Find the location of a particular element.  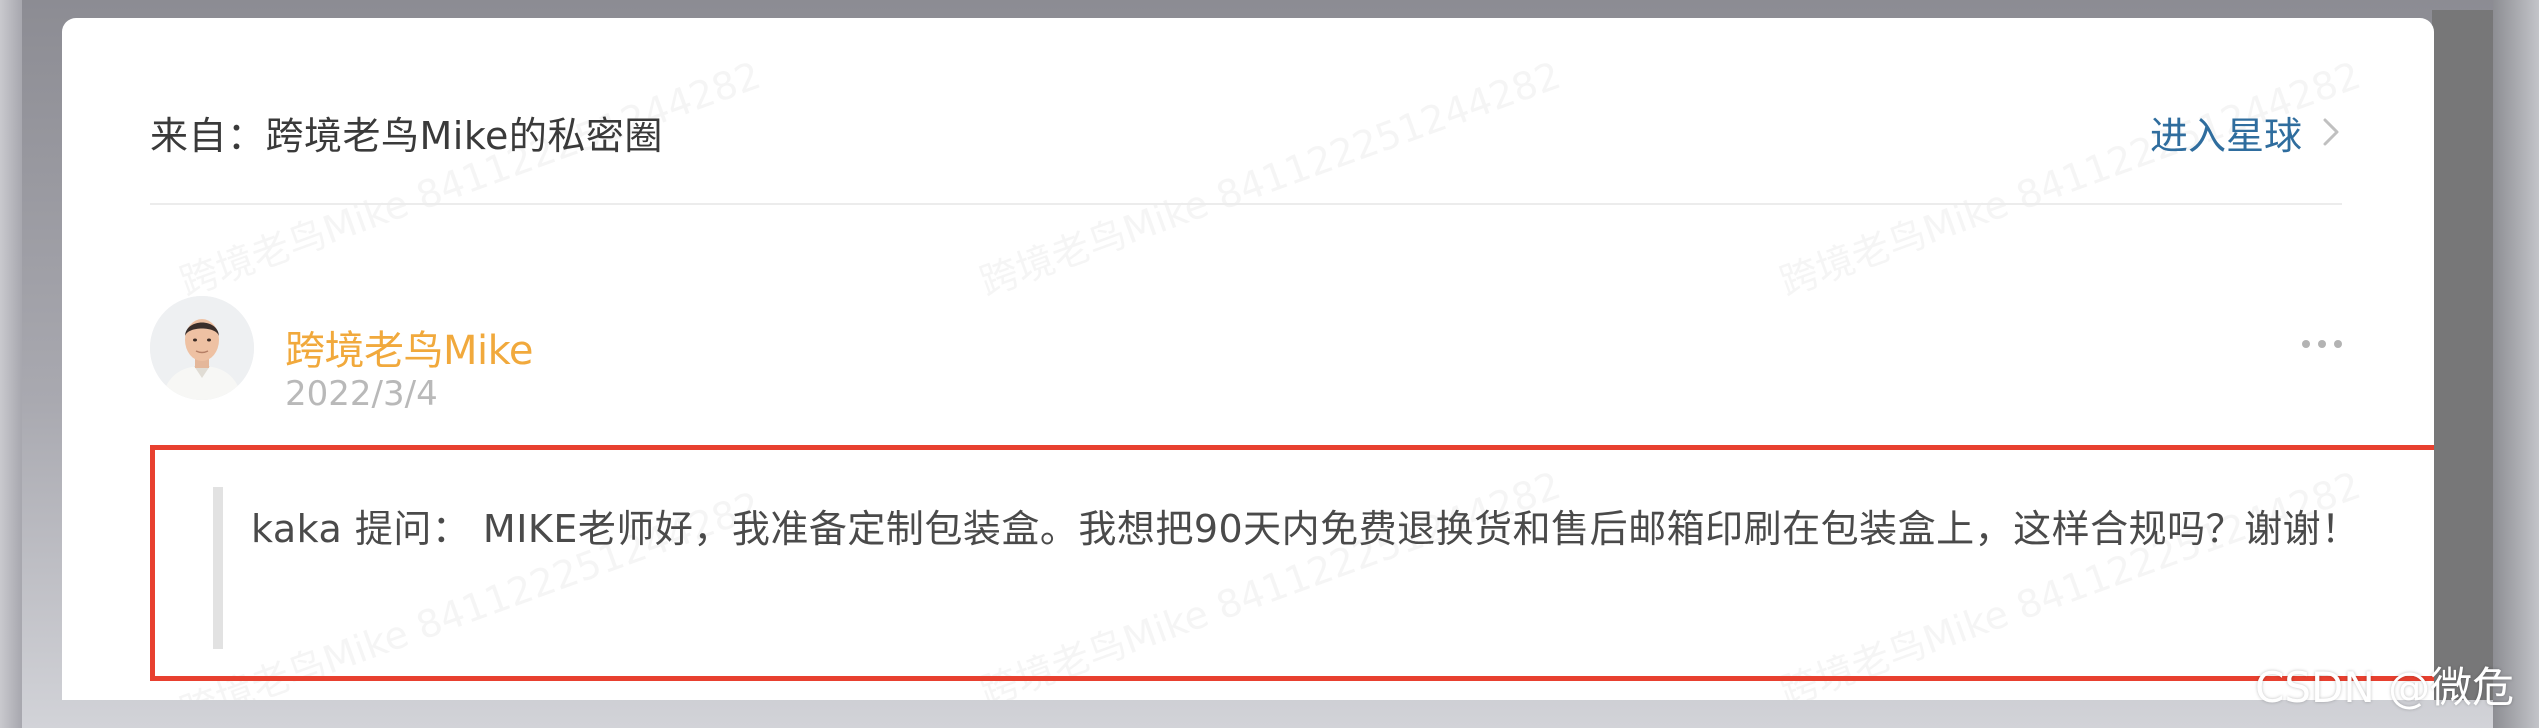

card-header: 来自：跨境老鸟Mike的私密圈 进入星球 is located at coordinates (1246, 132).